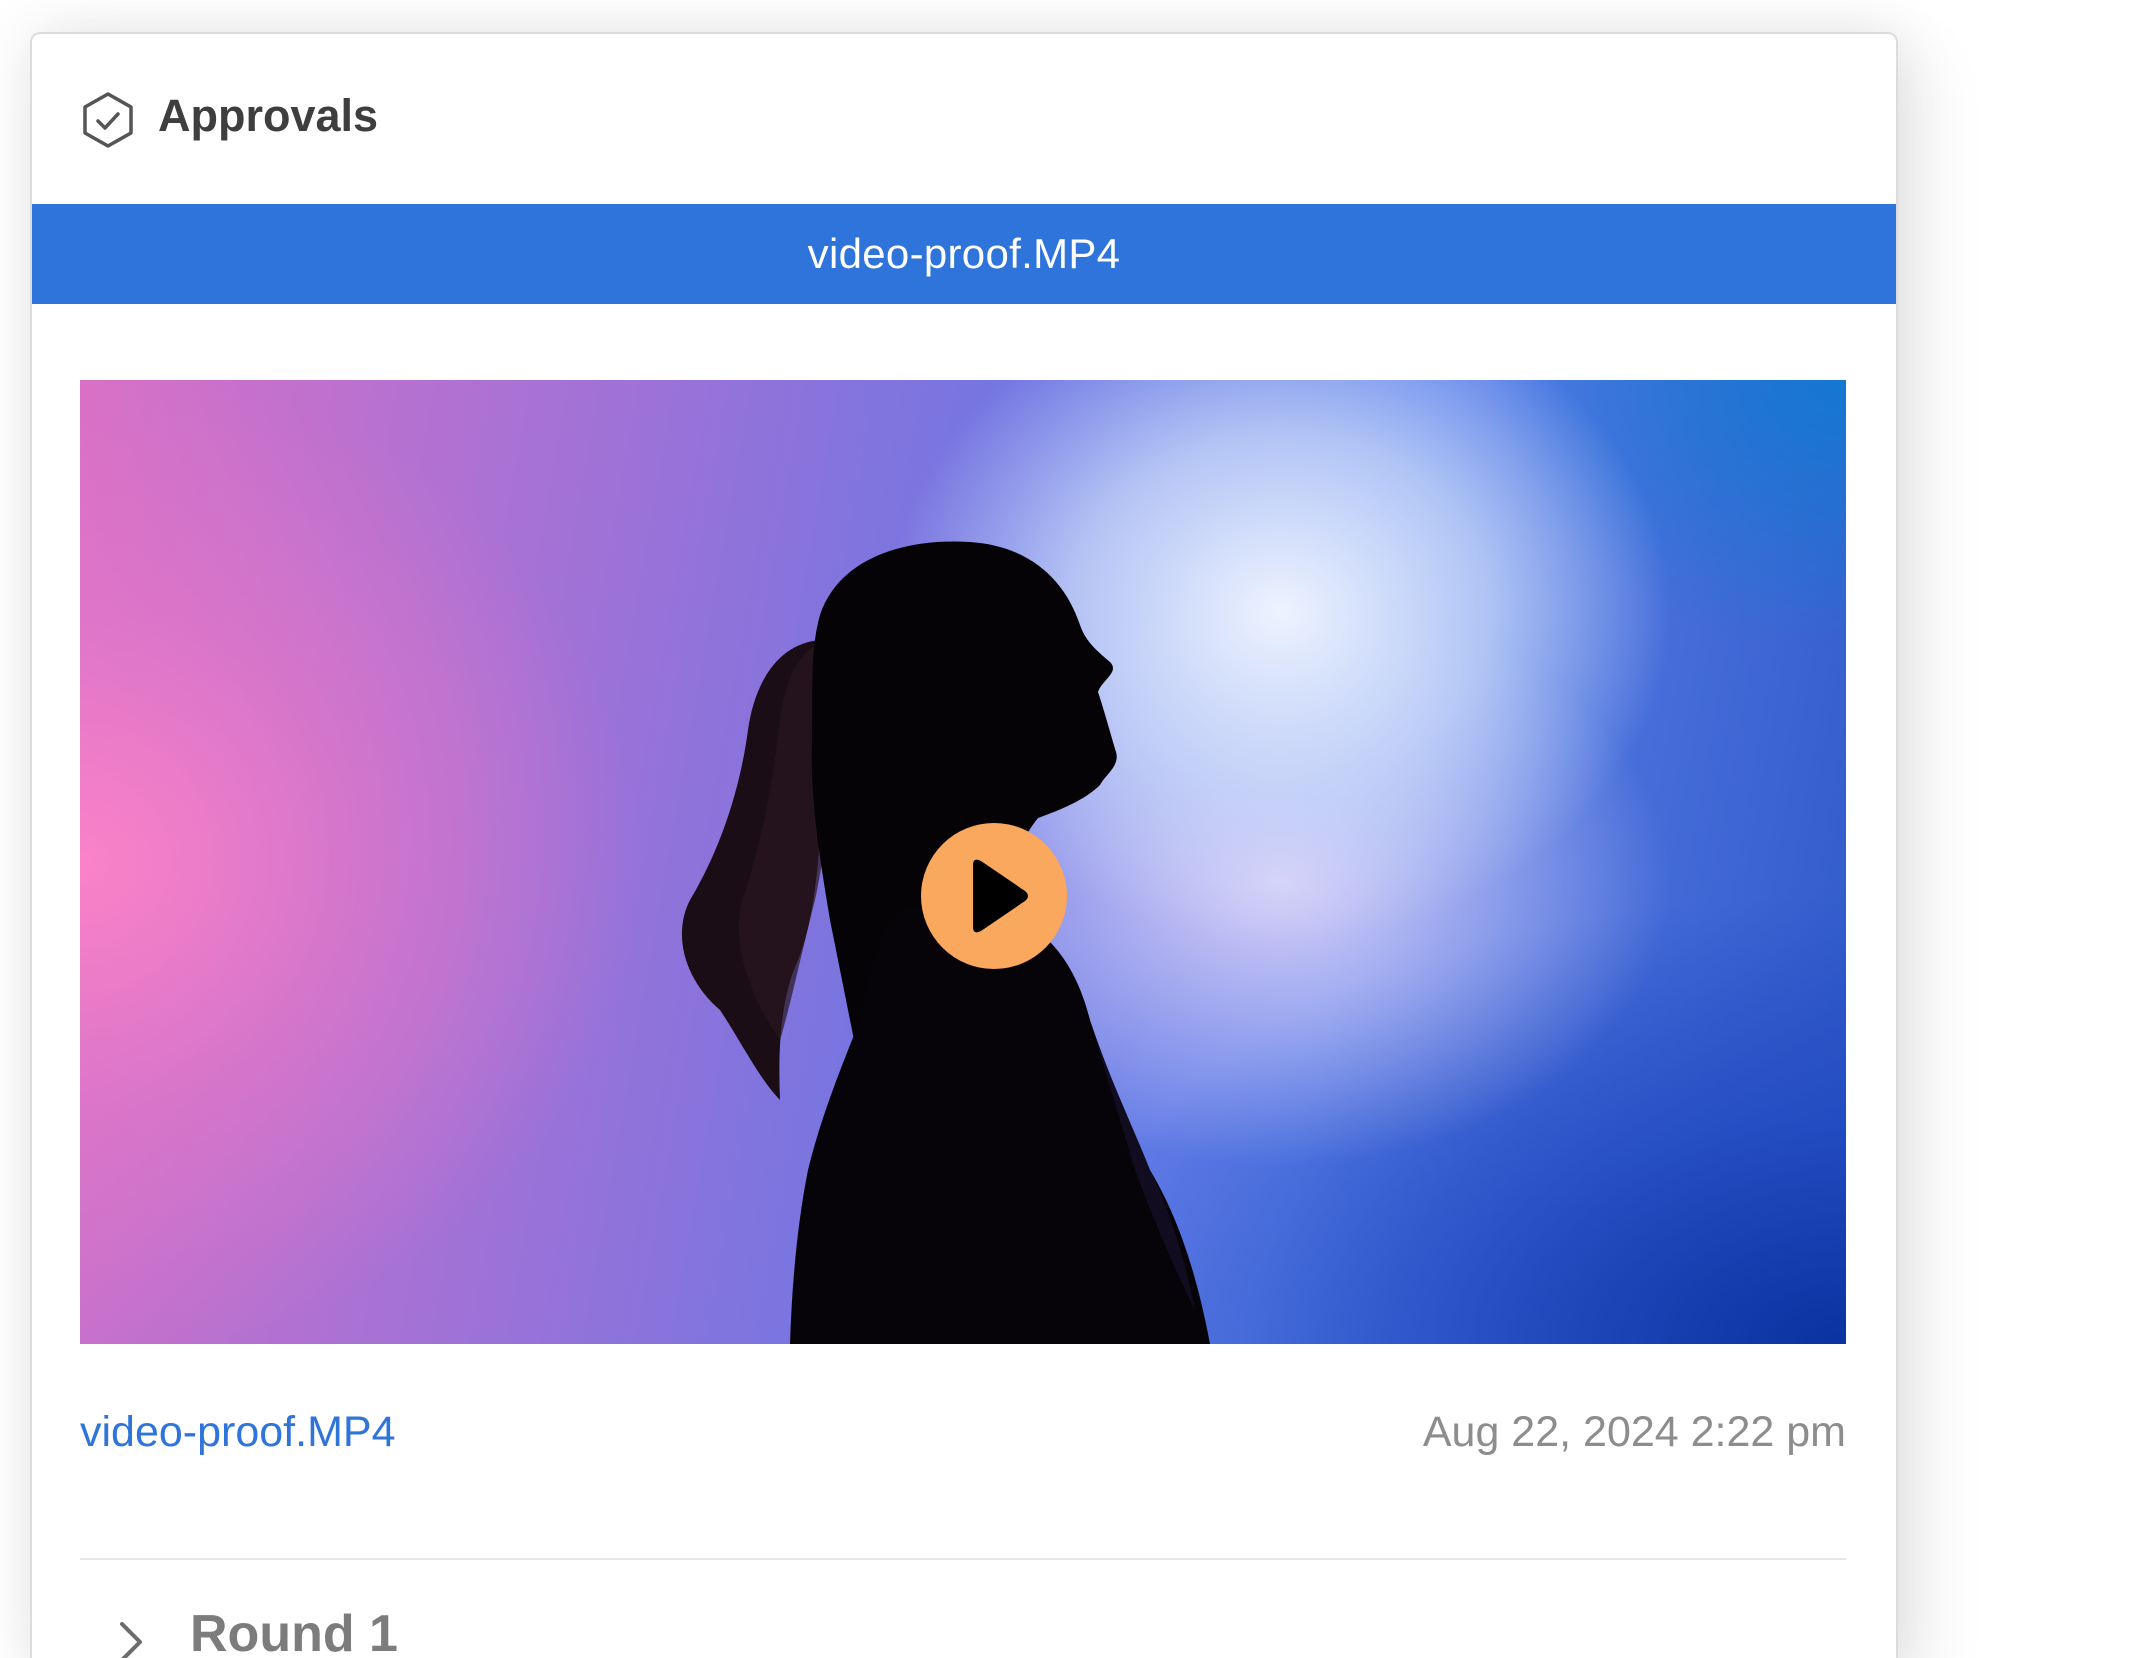  I want to click on play-button, so click(994, 896).